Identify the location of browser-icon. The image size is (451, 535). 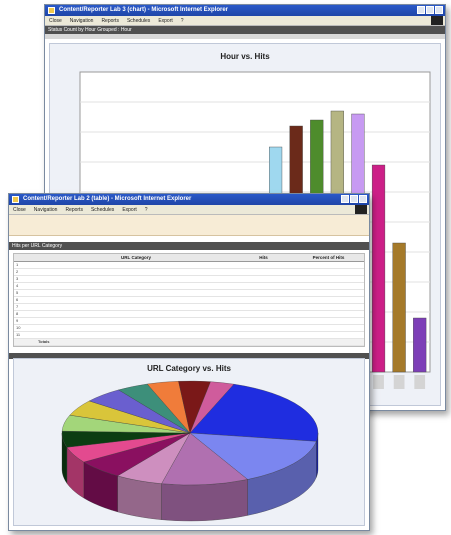
(15, 199).